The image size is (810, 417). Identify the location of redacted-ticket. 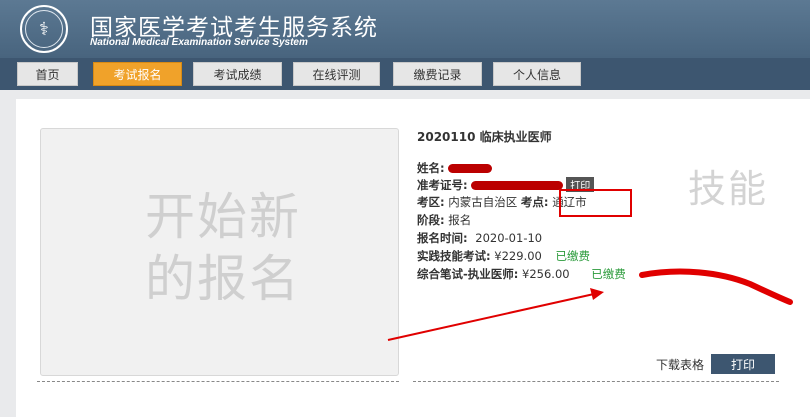
(517, 185).